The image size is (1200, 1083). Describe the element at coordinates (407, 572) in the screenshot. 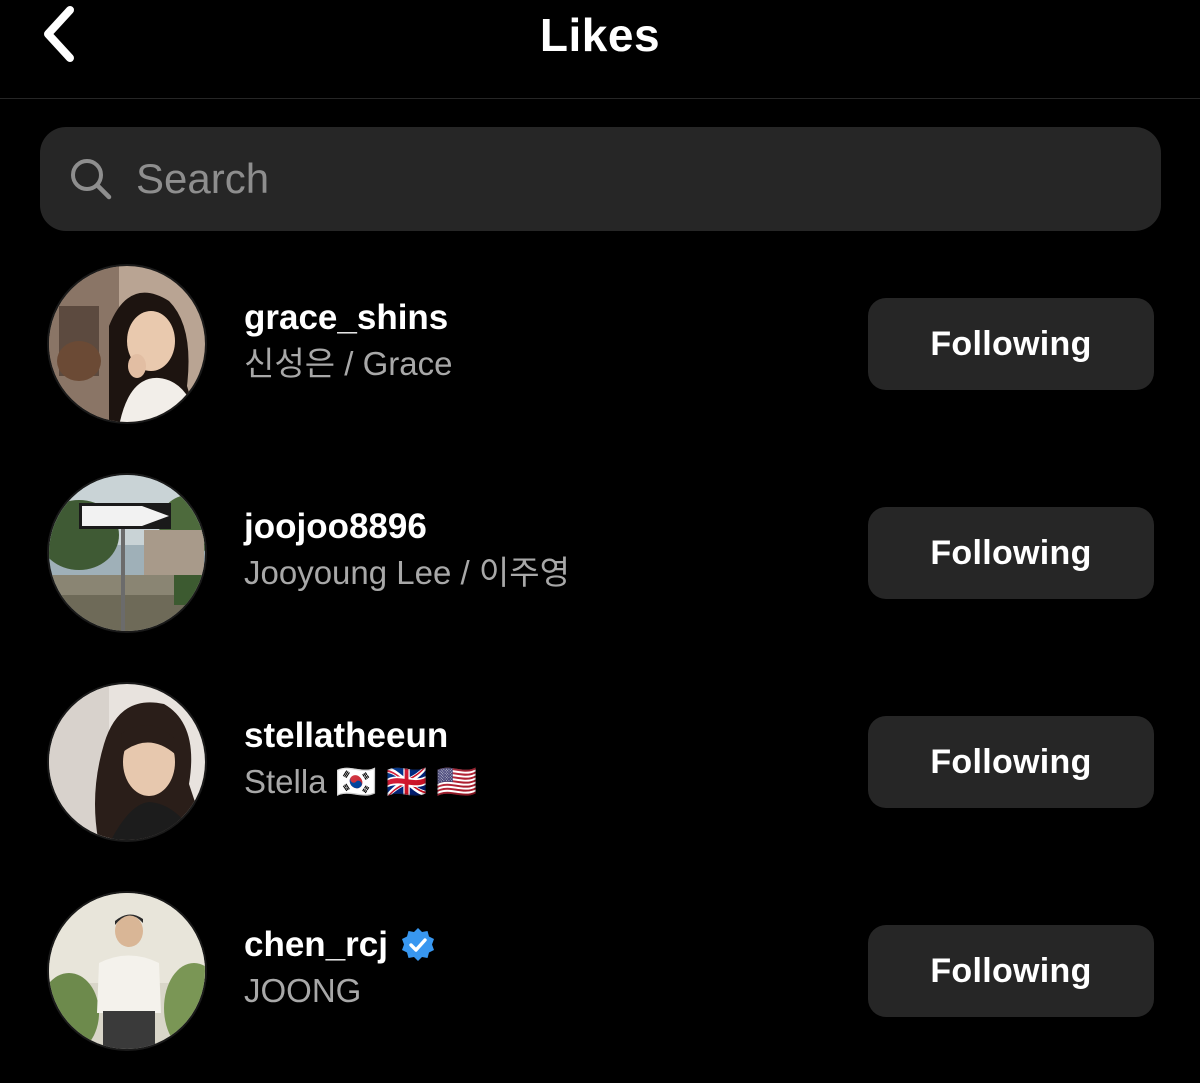

I see `full-name: Jooyoung Lee / 이주영` at that location.